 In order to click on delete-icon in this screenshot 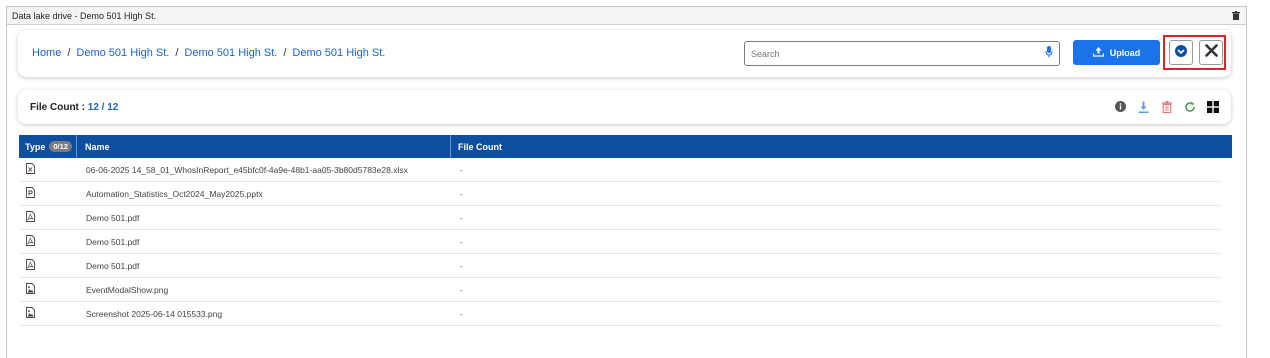, I will do `click(1166, 106)`.